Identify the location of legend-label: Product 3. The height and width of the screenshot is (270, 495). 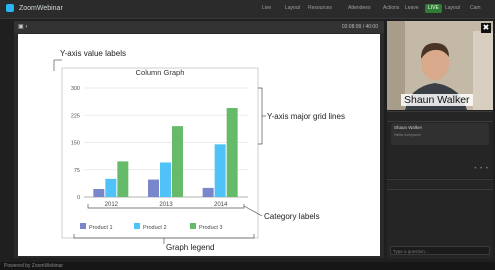
(211, 228).